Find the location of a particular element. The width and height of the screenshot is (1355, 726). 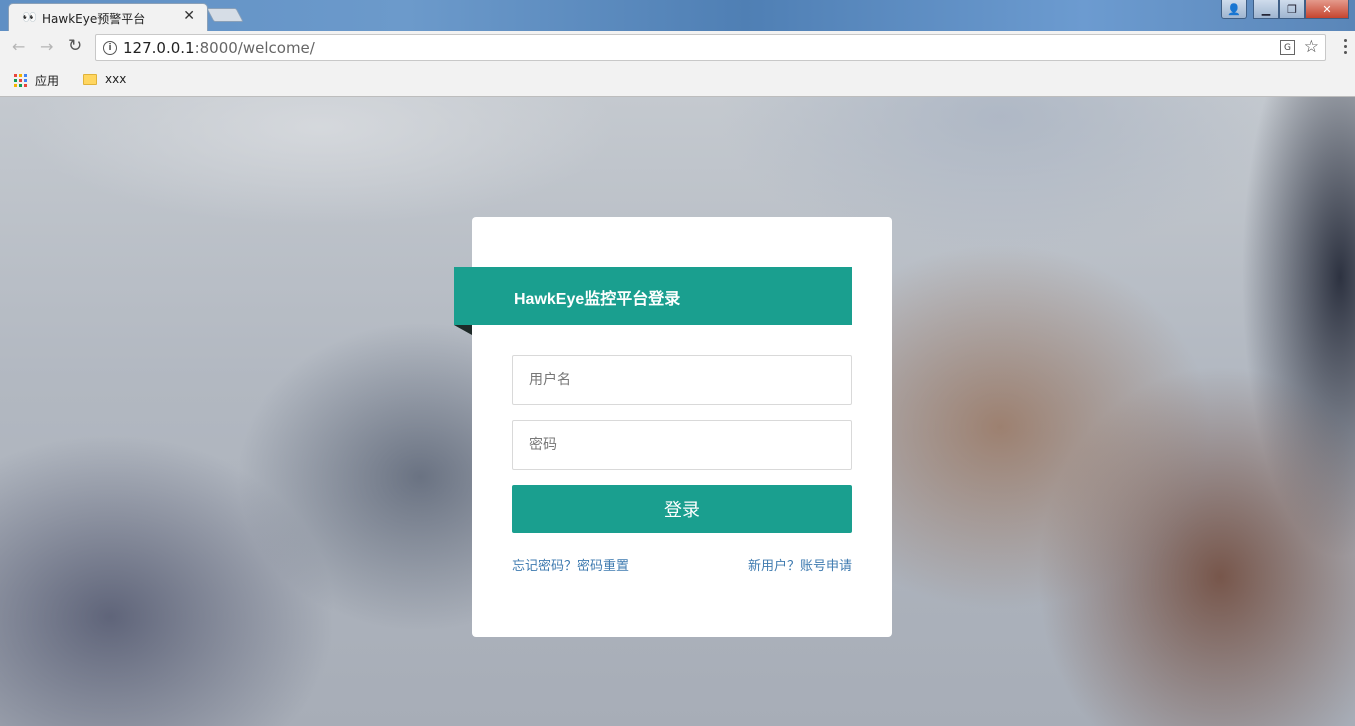

url-host: 127.0.0.1 is located at coordinates (159, 48).